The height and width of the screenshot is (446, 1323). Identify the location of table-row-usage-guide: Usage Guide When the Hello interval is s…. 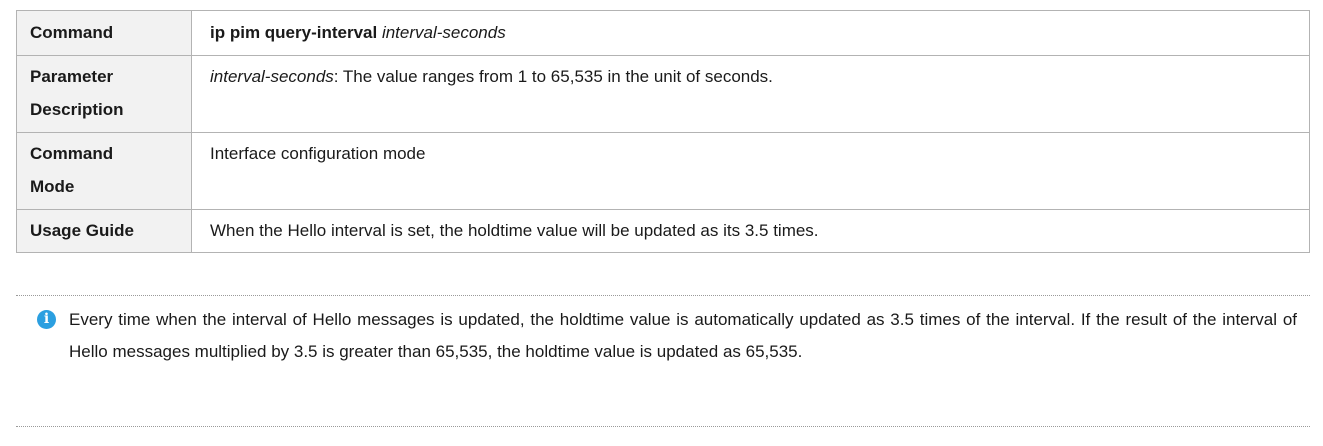
(663, 231).